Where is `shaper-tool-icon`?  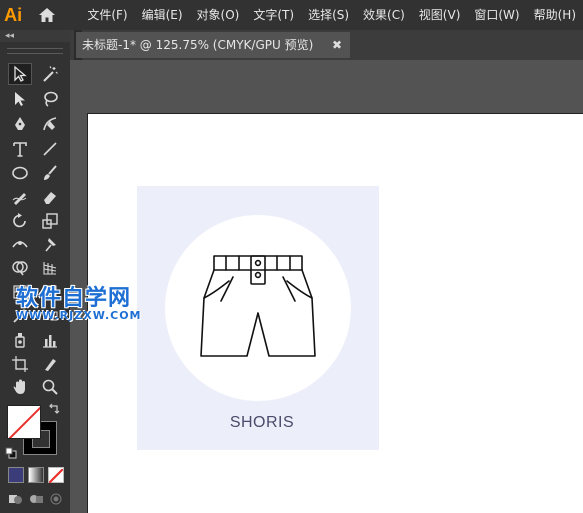 shaper-tool-icon is located at coordinates (20, 197).